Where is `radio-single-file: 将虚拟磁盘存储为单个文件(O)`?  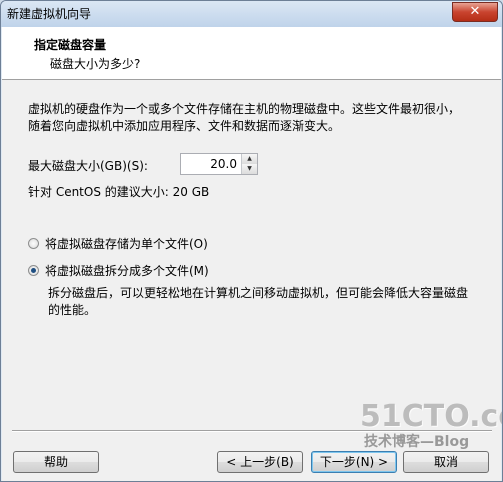
radio-single-file: 将虚拟磁盘存储为单个文件(O) is located at coordinates (118, 243).